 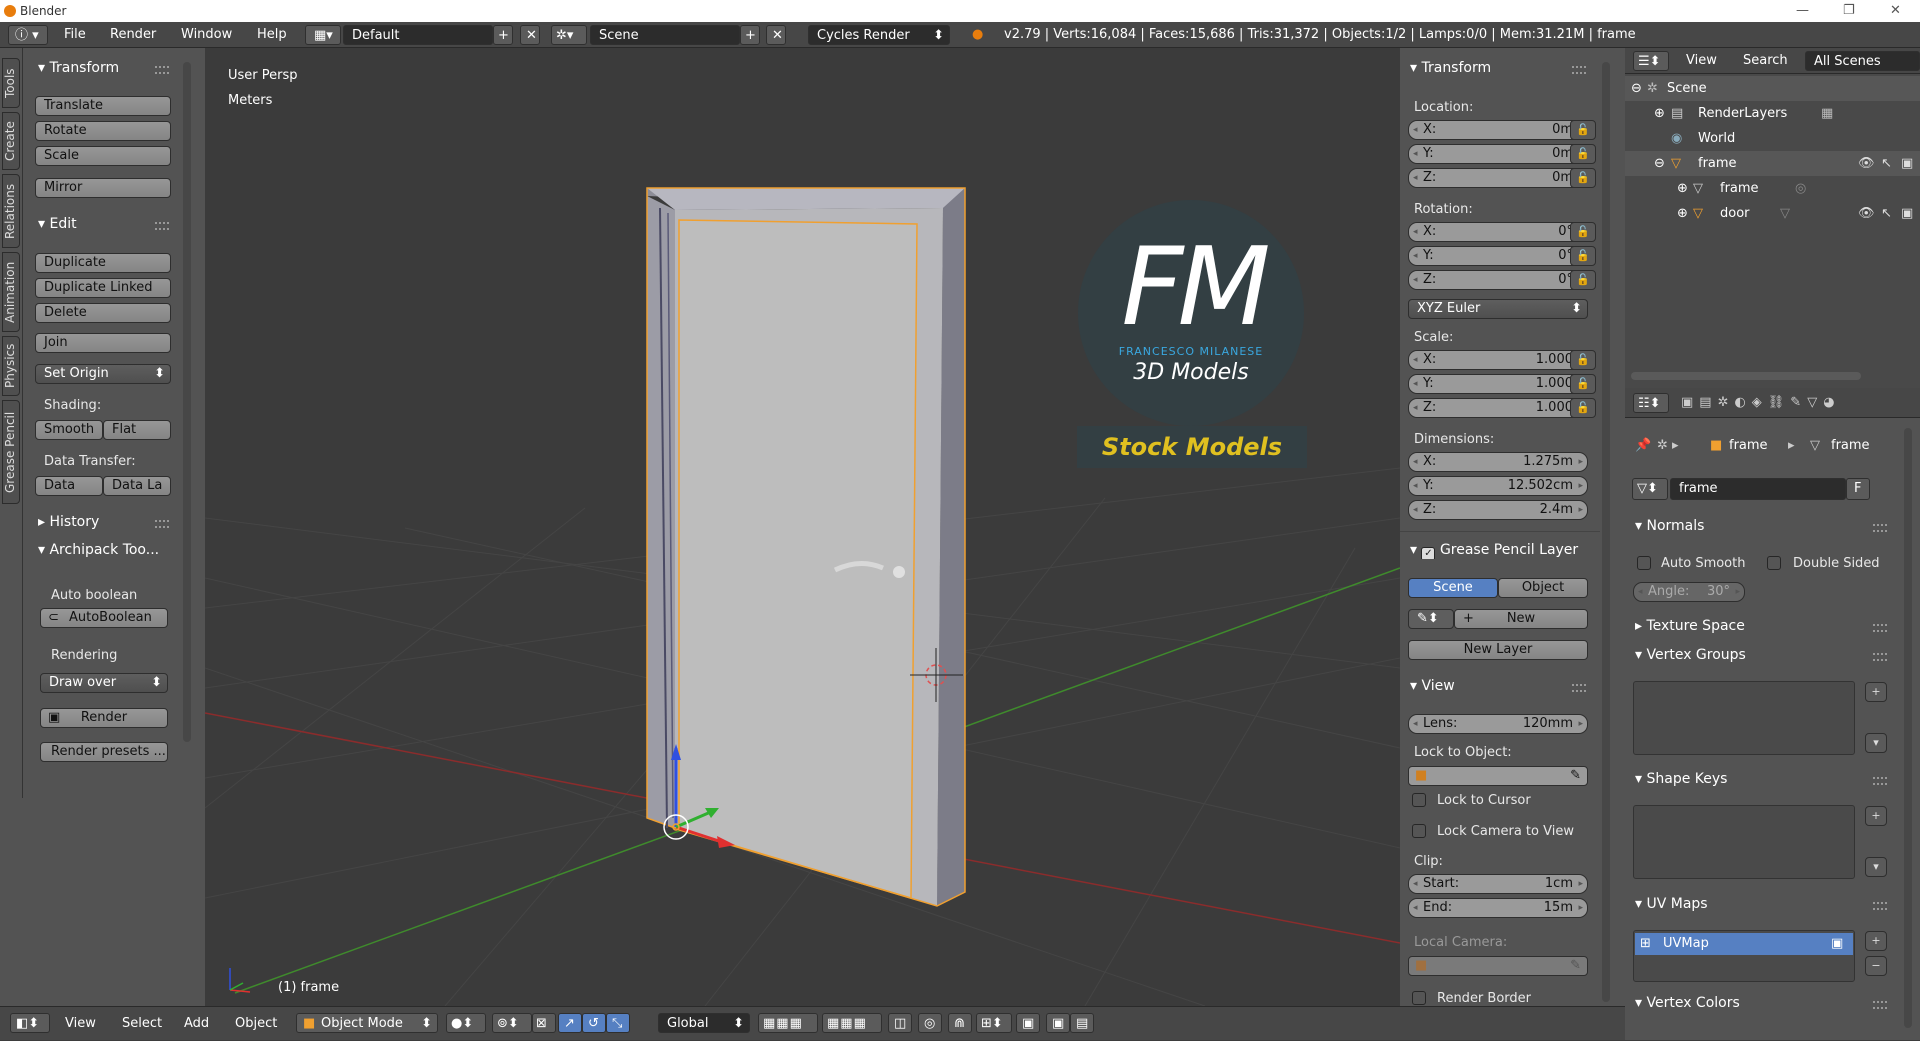 I want to click on data-button: Data, so click(x=69, y=486).